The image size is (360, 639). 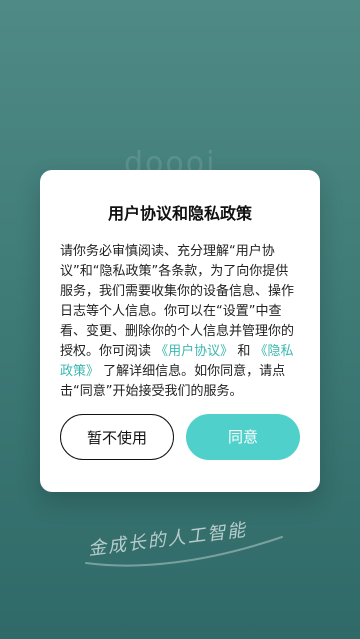 What do you see at coordinates (117, 437) in the screenshot?
I see `decline-button: 暂不使用` at bounding box center [117, 437].